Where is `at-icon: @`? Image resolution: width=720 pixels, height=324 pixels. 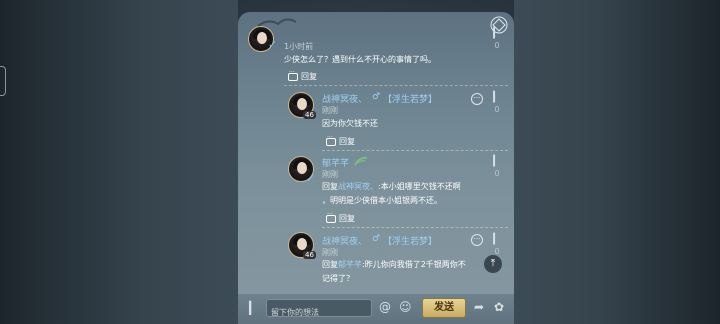 at-icon: @ is located at coordinates (385, 307).